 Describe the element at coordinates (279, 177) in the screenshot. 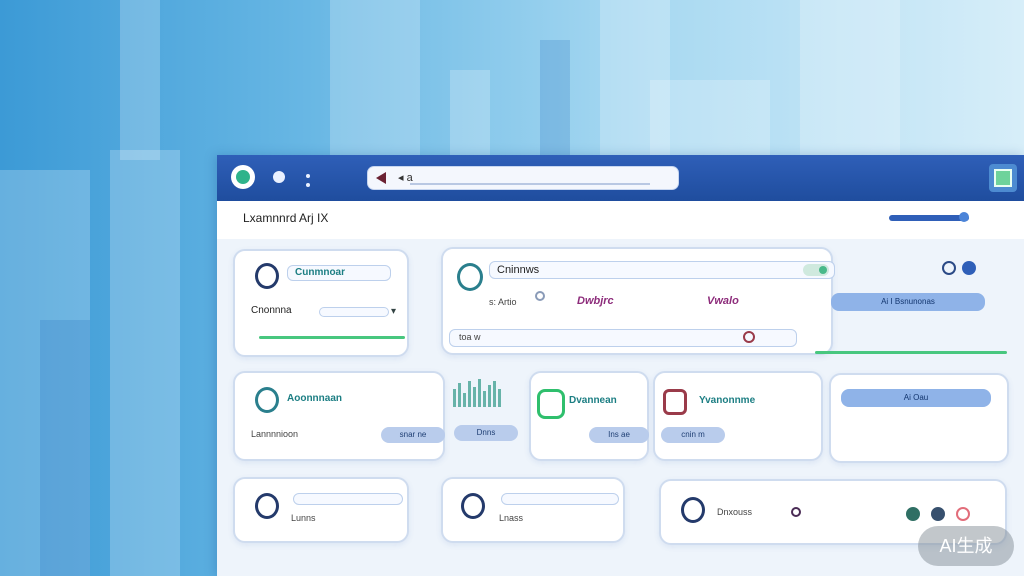

I see `nav-back-button` at that location.